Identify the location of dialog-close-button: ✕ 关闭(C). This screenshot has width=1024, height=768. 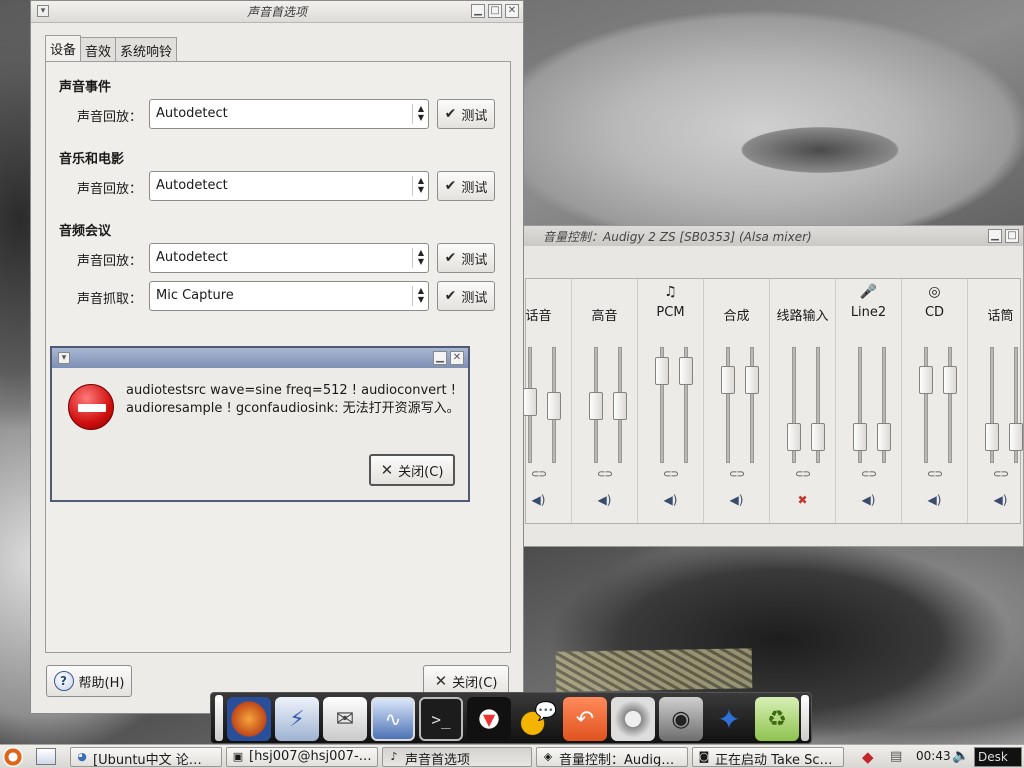
(412, 470).